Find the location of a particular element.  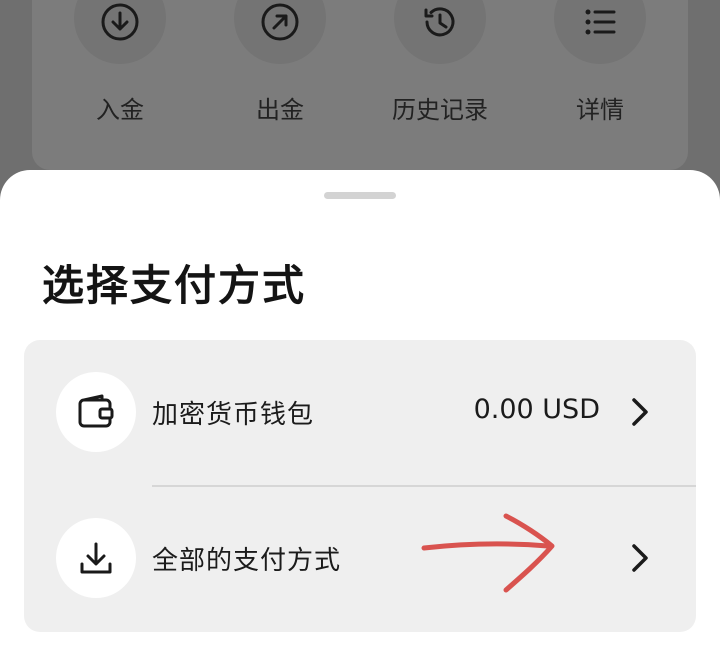

withdraw-label: 出金 is located at coordinates (280, 110).